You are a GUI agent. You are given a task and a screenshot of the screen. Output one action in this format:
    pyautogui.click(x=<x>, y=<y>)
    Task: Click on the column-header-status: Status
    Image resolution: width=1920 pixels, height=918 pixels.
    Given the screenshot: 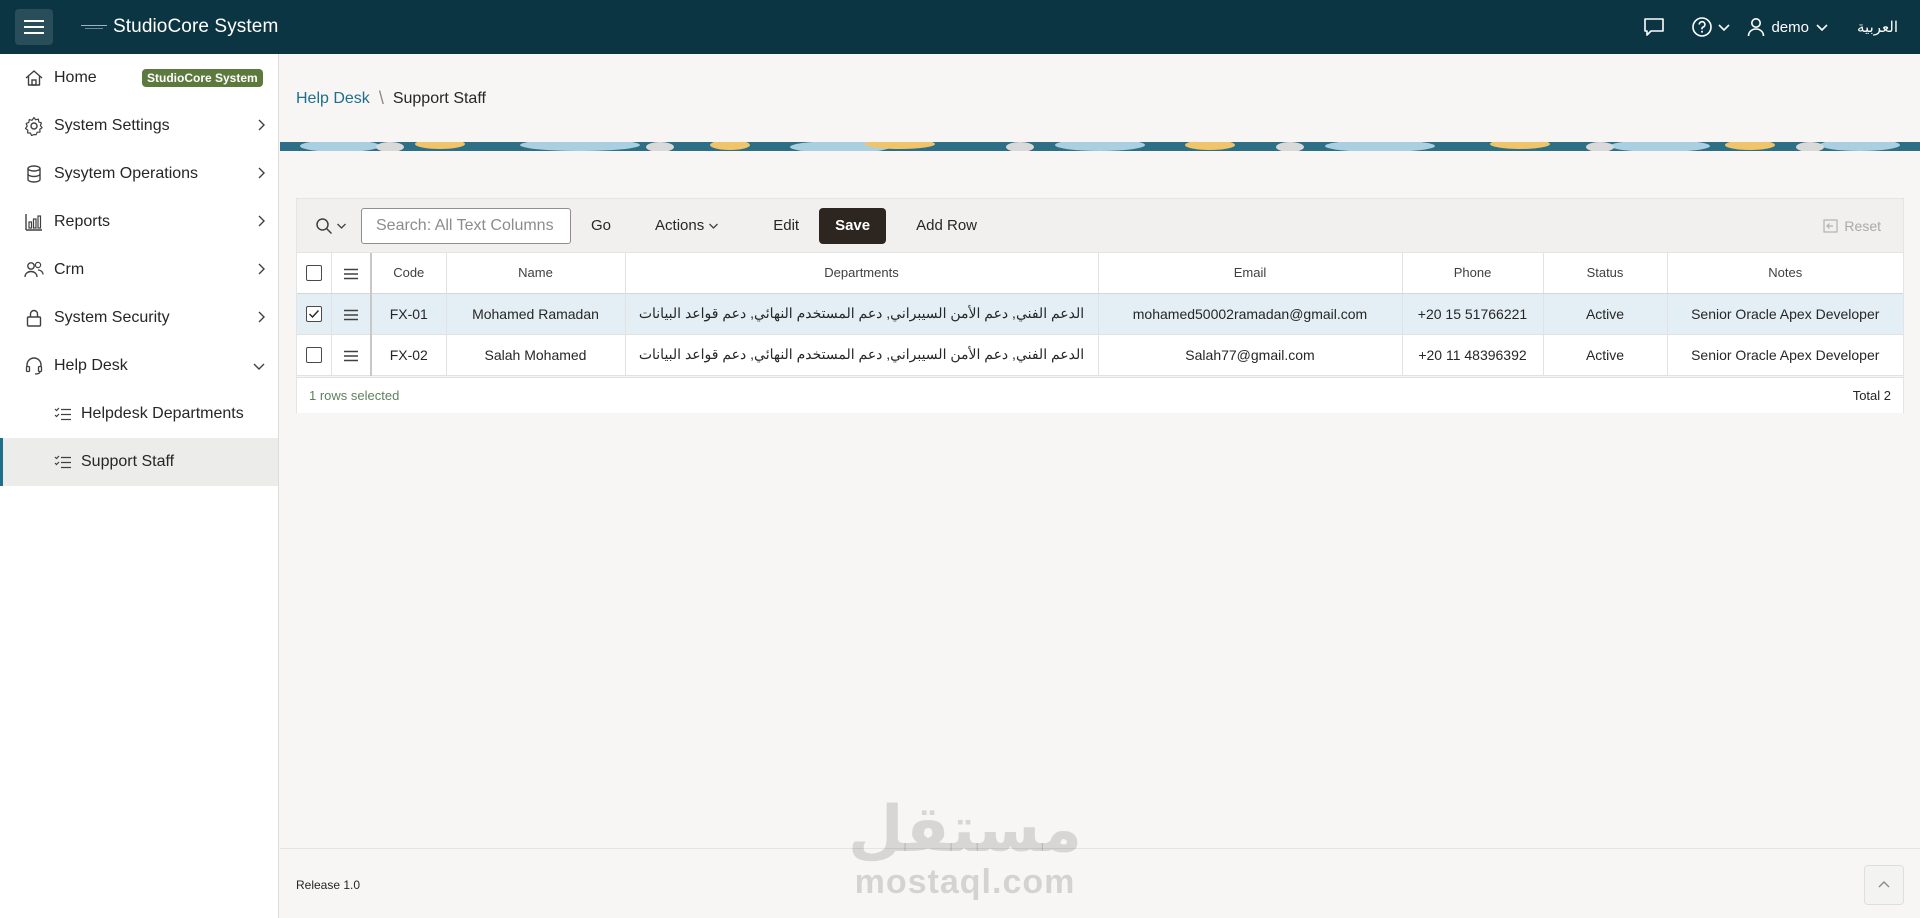 What is the action you would take?
    pyautogui.click(x=1605, y=273)
    